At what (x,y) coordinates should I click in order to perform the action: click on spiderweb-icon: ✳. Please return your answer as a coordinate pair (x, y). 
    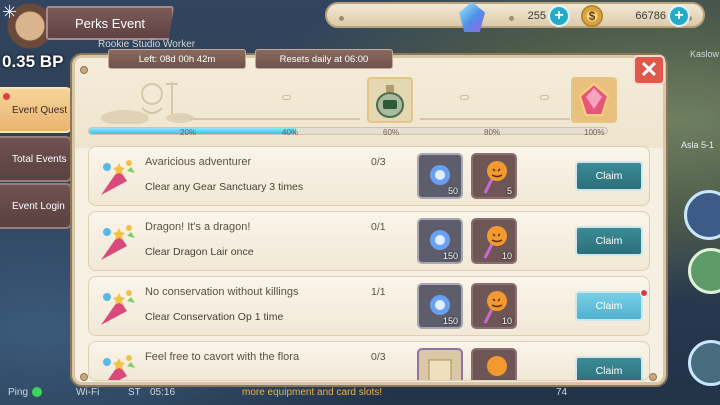
    Looking at the image, I should click on (10, 12).